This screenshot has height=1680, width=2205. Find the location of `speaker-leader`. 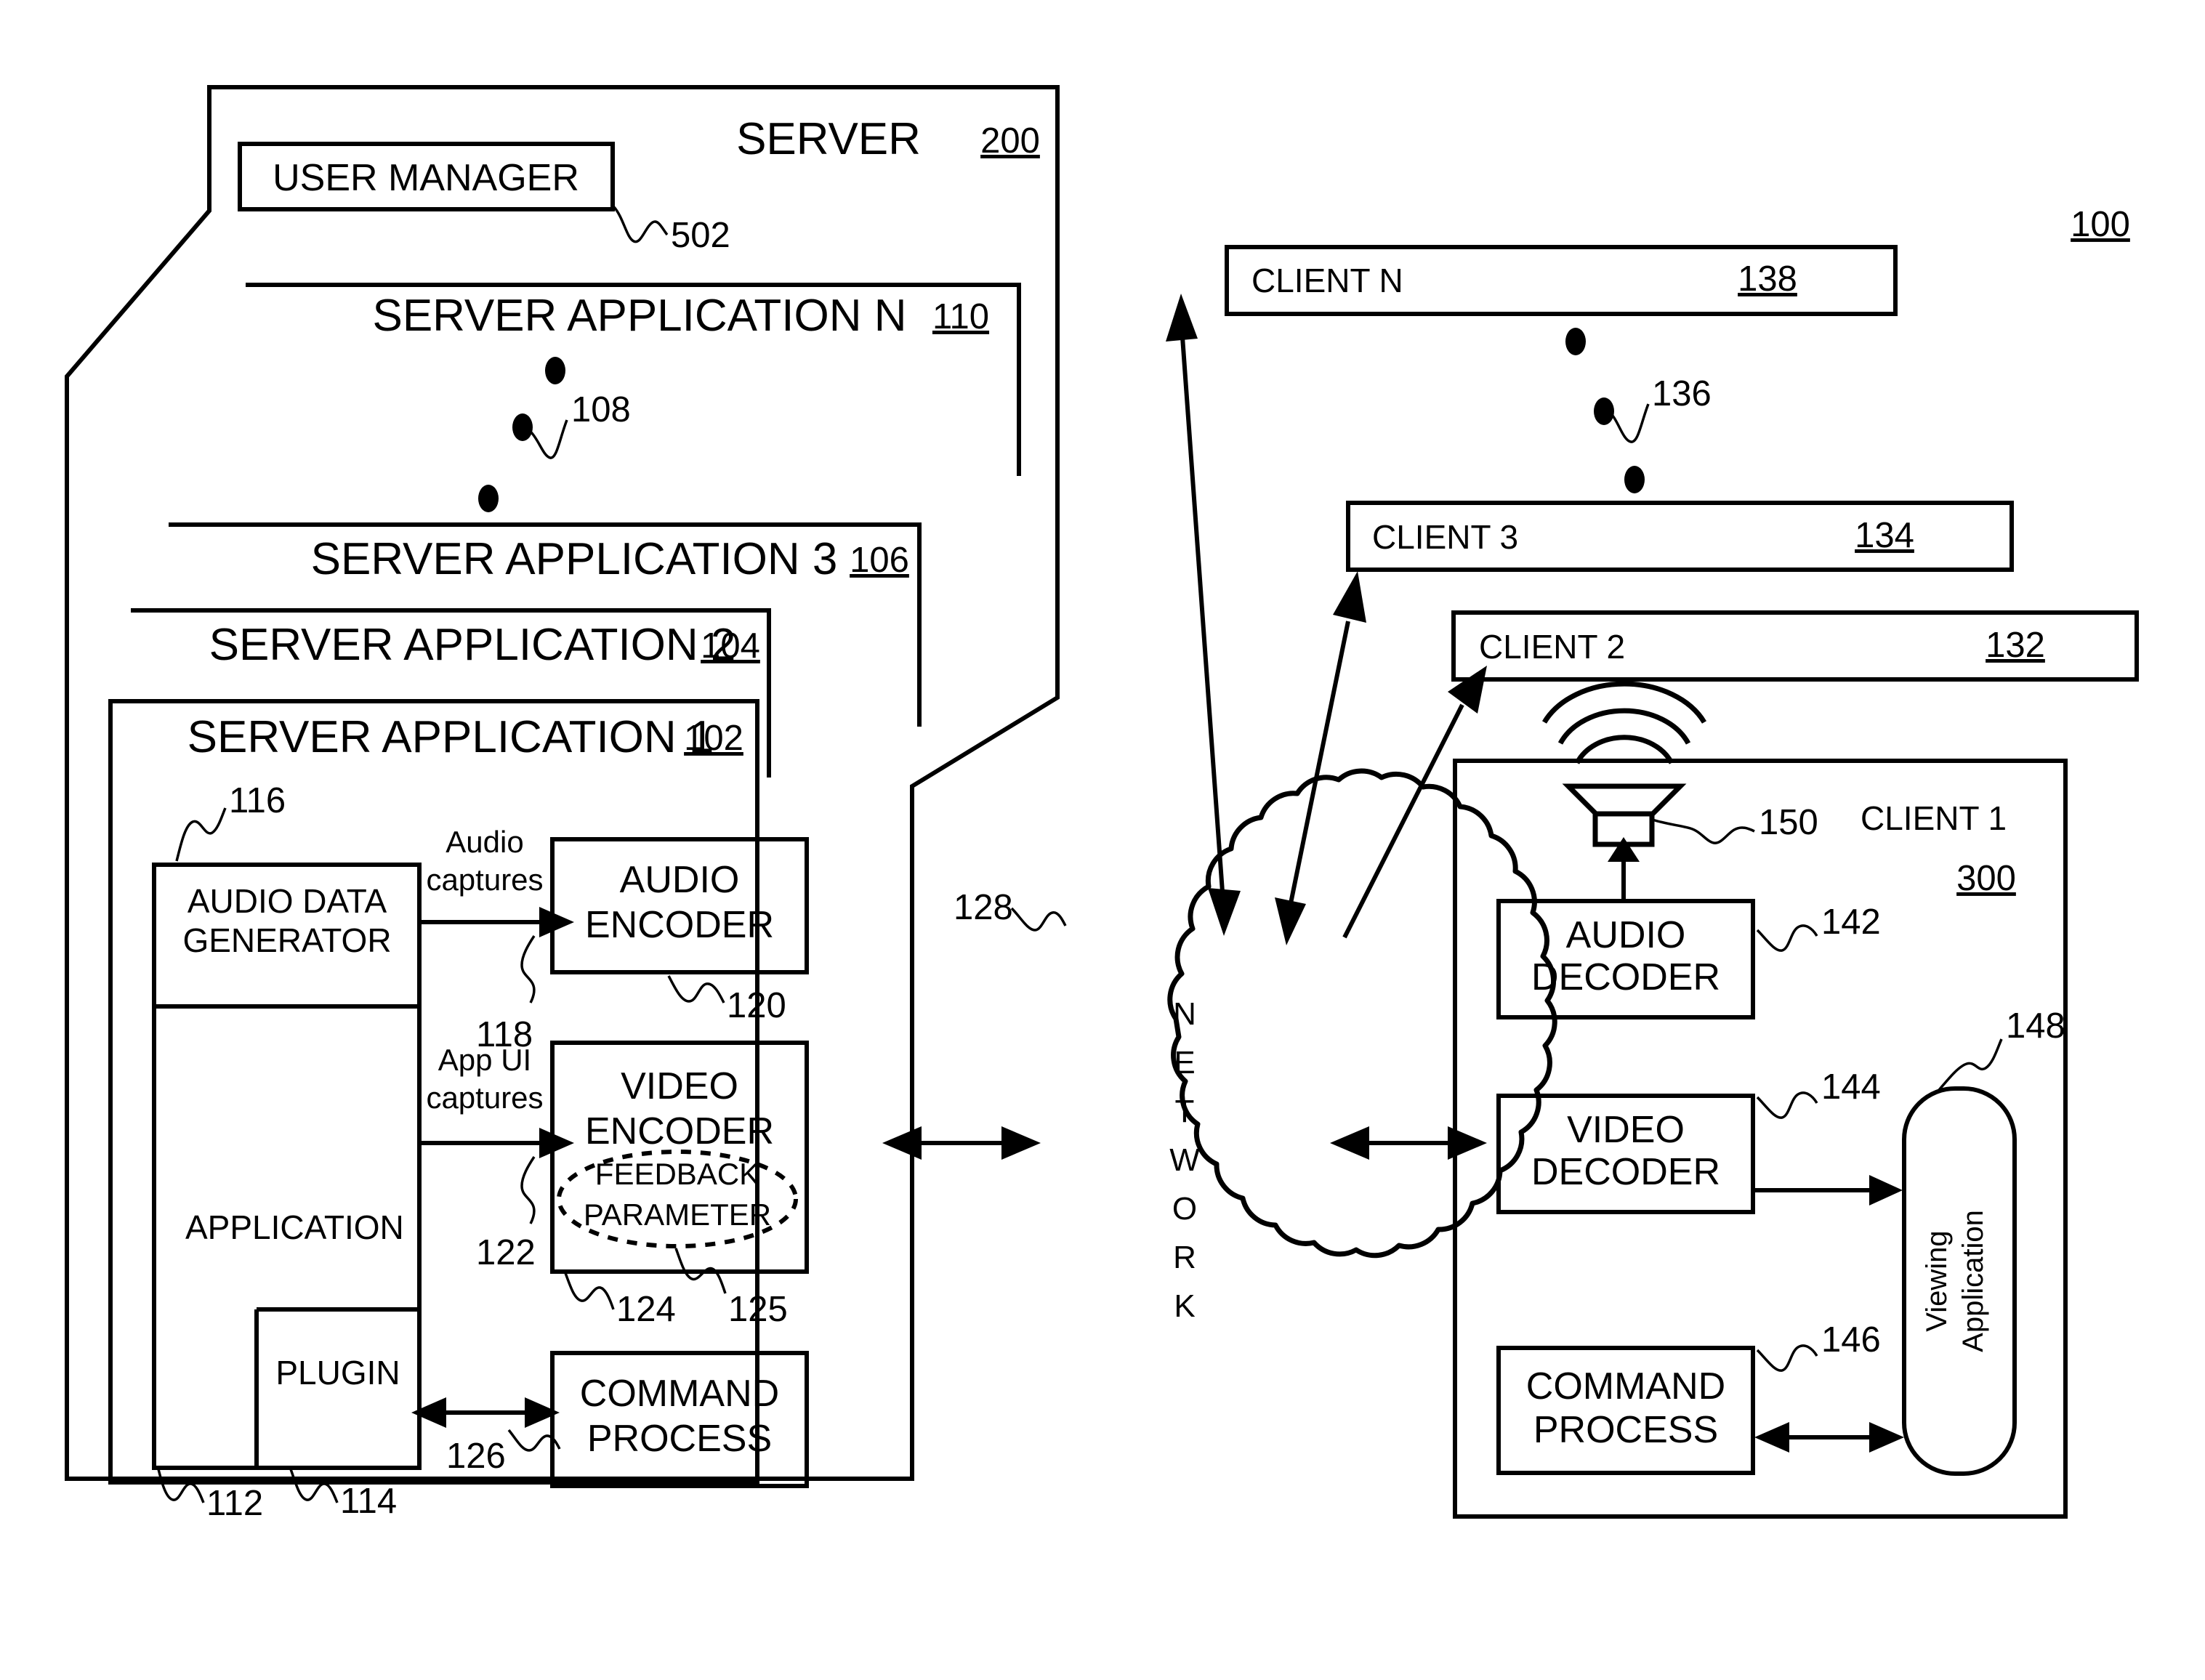

speaker-leader is located at coordinates (1704, 831).